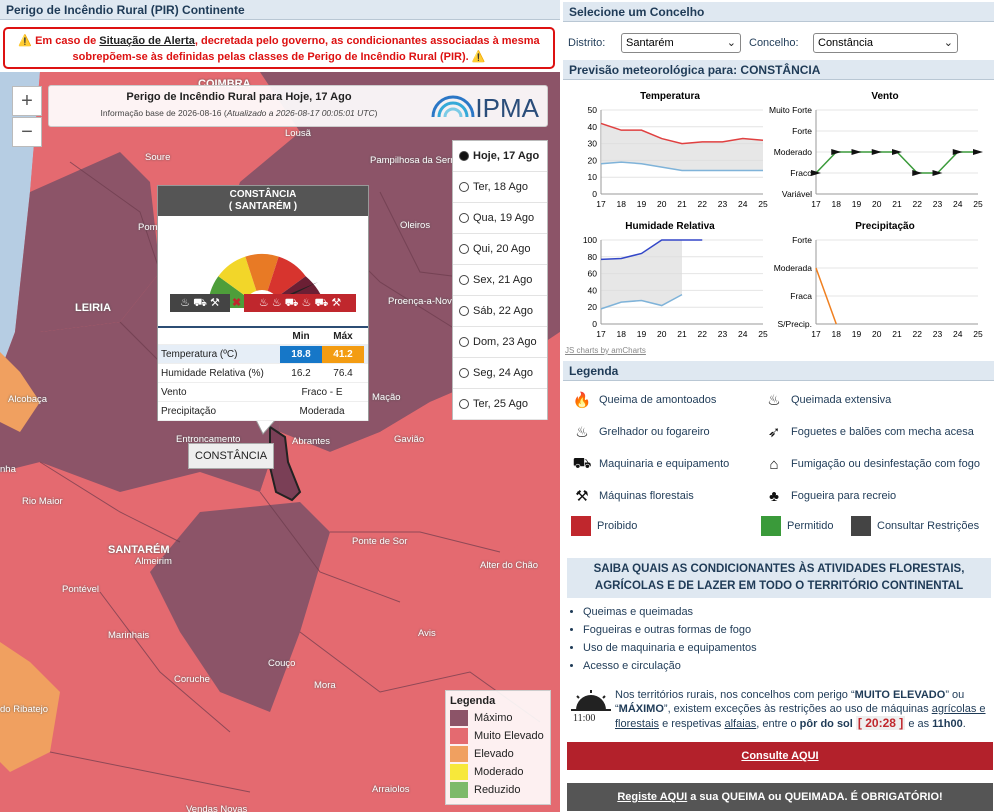  Describe the element at coordinates (27, 132) in the screenshot. I see `zoom-out-button: −` at that location.